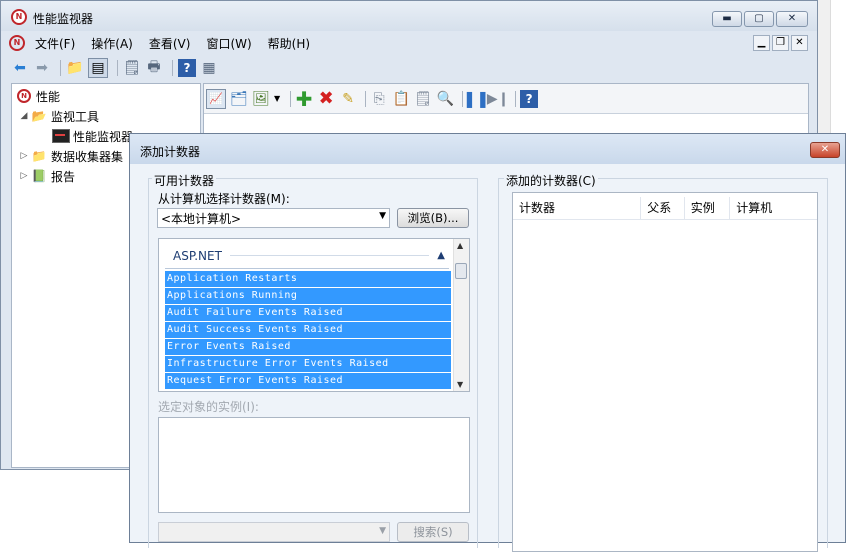 This screenshot has width=866, height=552. What do you see at coordinates (761, 43) in the screenshot?
I see `mdi-minimize-button: ▁` at bounding box center [761, 43].